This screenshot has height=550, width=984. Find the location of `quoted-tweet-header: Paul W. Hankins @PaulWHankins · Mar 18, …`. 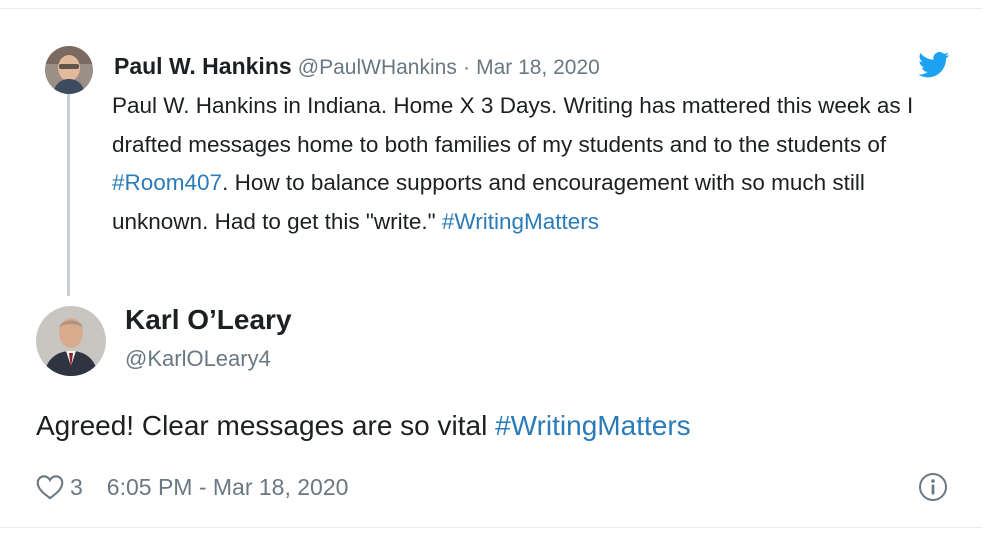

quoted-tweet-header: Paul W. Hankins @PaulWHankins · Mar 18, … is located at coordinates (357, 66).